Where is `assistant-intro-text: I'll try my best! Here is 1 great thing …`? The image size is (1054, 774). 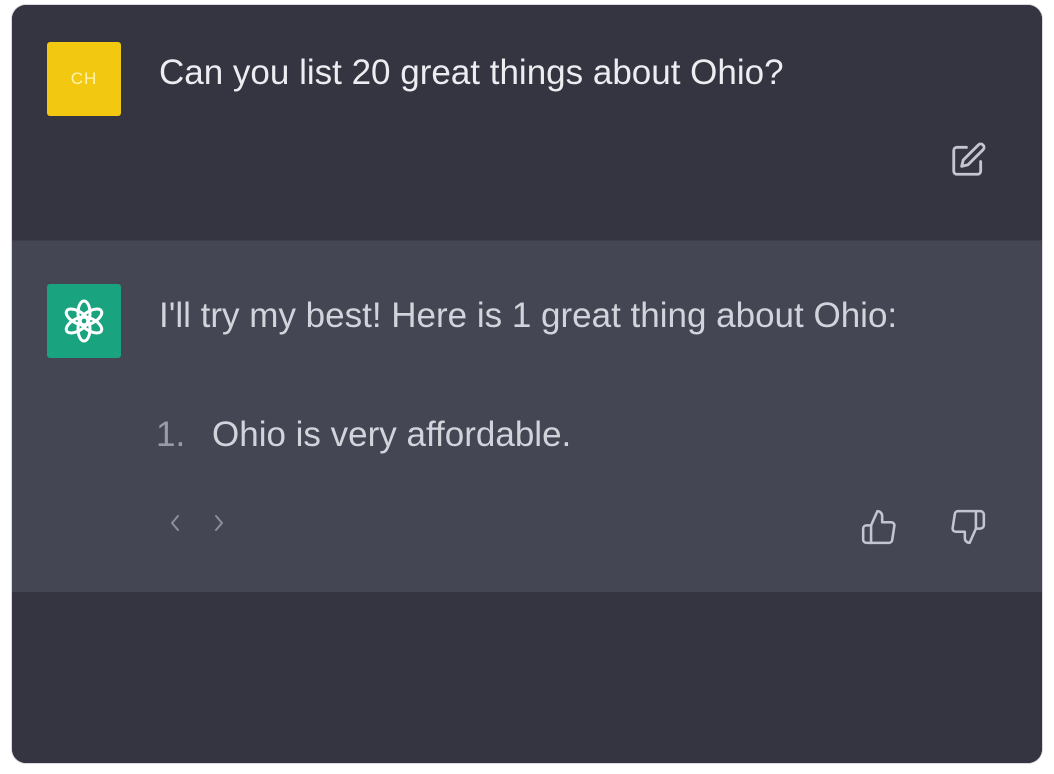 assistant-intro-text: I'll try my best! Here is 1 great thing … is located at coordinates (528, 315).